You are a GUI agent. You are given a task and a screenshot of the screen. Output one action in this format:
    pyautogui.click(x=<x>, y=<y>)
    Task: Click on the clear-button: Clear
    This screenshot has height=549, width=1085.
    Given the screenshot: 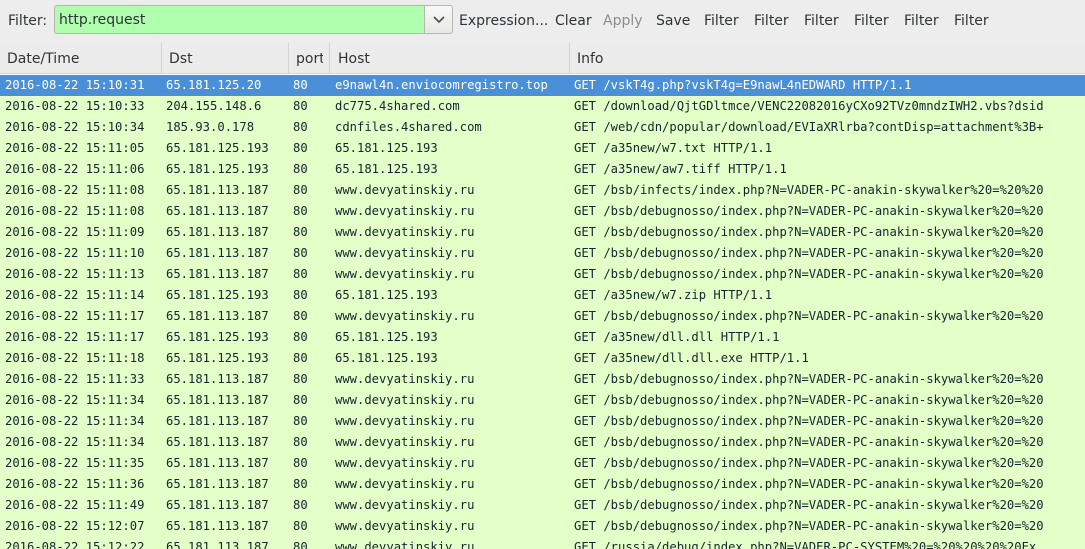 What is the action you would take?
    pyautogui.click(x=573, y=21)
    